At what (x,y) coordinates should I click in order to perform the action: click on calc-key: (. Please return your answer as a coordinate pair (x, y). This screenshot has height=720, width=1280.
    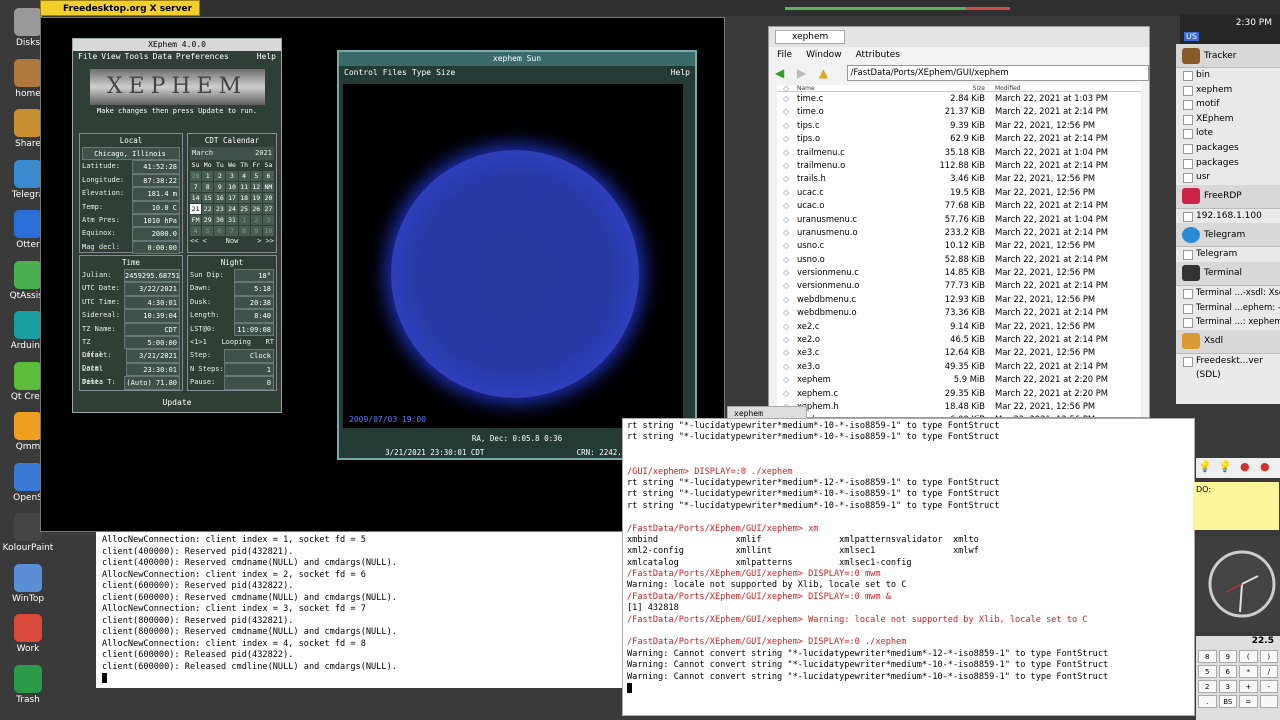
    Looking at the image, I should click on (1248, 656).